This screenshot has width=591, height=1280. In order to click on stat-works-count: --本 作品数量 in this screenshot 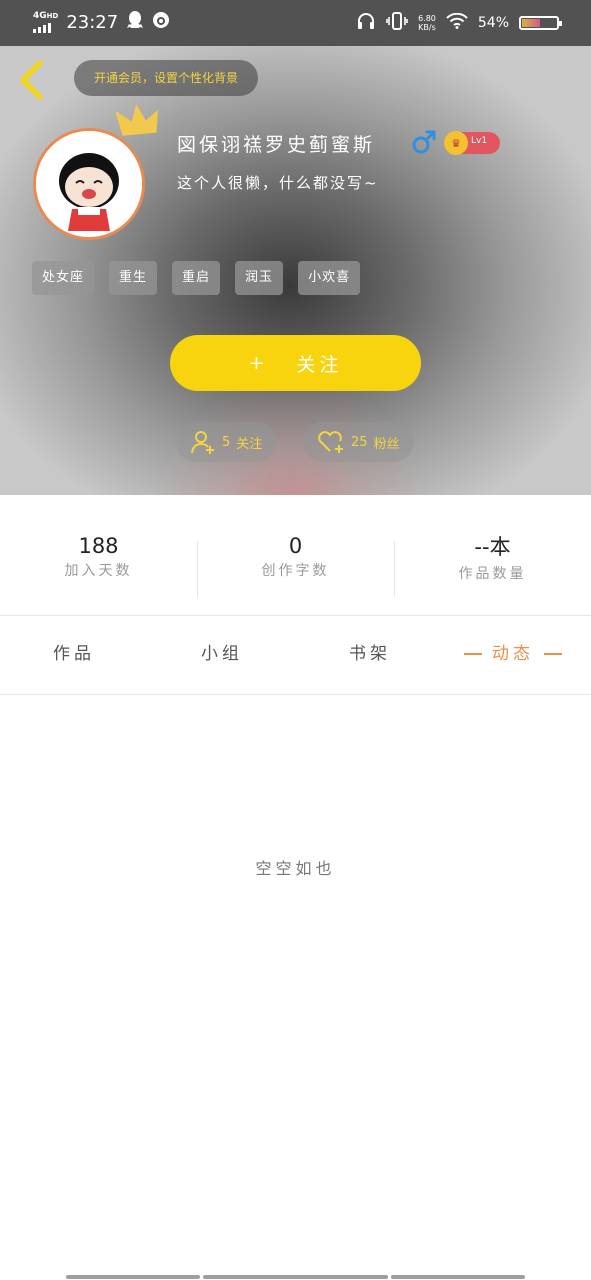, I will do `click(492, 555)`.